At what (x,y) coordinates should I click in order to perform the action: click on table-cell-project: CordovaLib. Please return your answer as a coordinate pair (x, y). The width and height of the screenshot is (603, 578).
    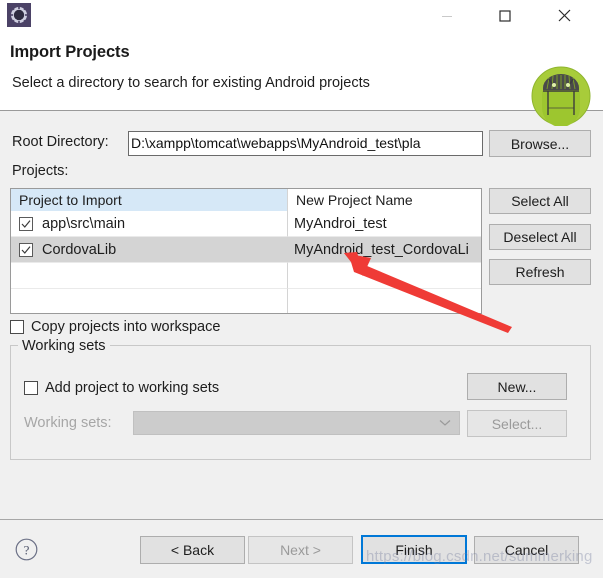
    Looking at the image, I should click on (149, 250).